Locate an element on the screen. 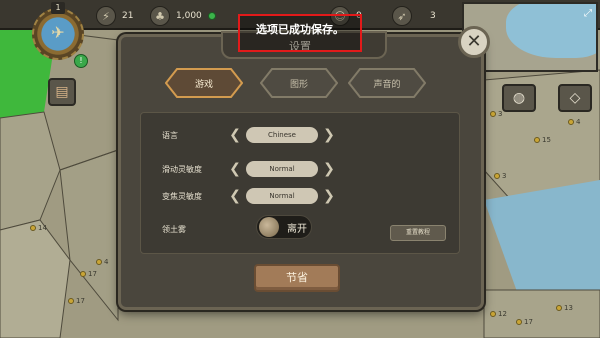  diamond-button: ◇ is located at coordinates (575, 98).